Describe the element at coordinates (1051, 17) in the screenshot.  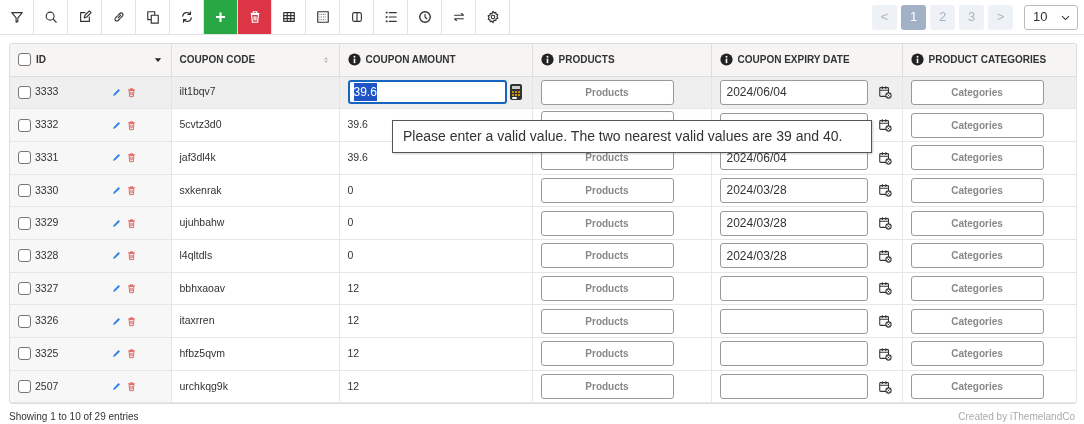
I see `per-page-select: 10` at that location.